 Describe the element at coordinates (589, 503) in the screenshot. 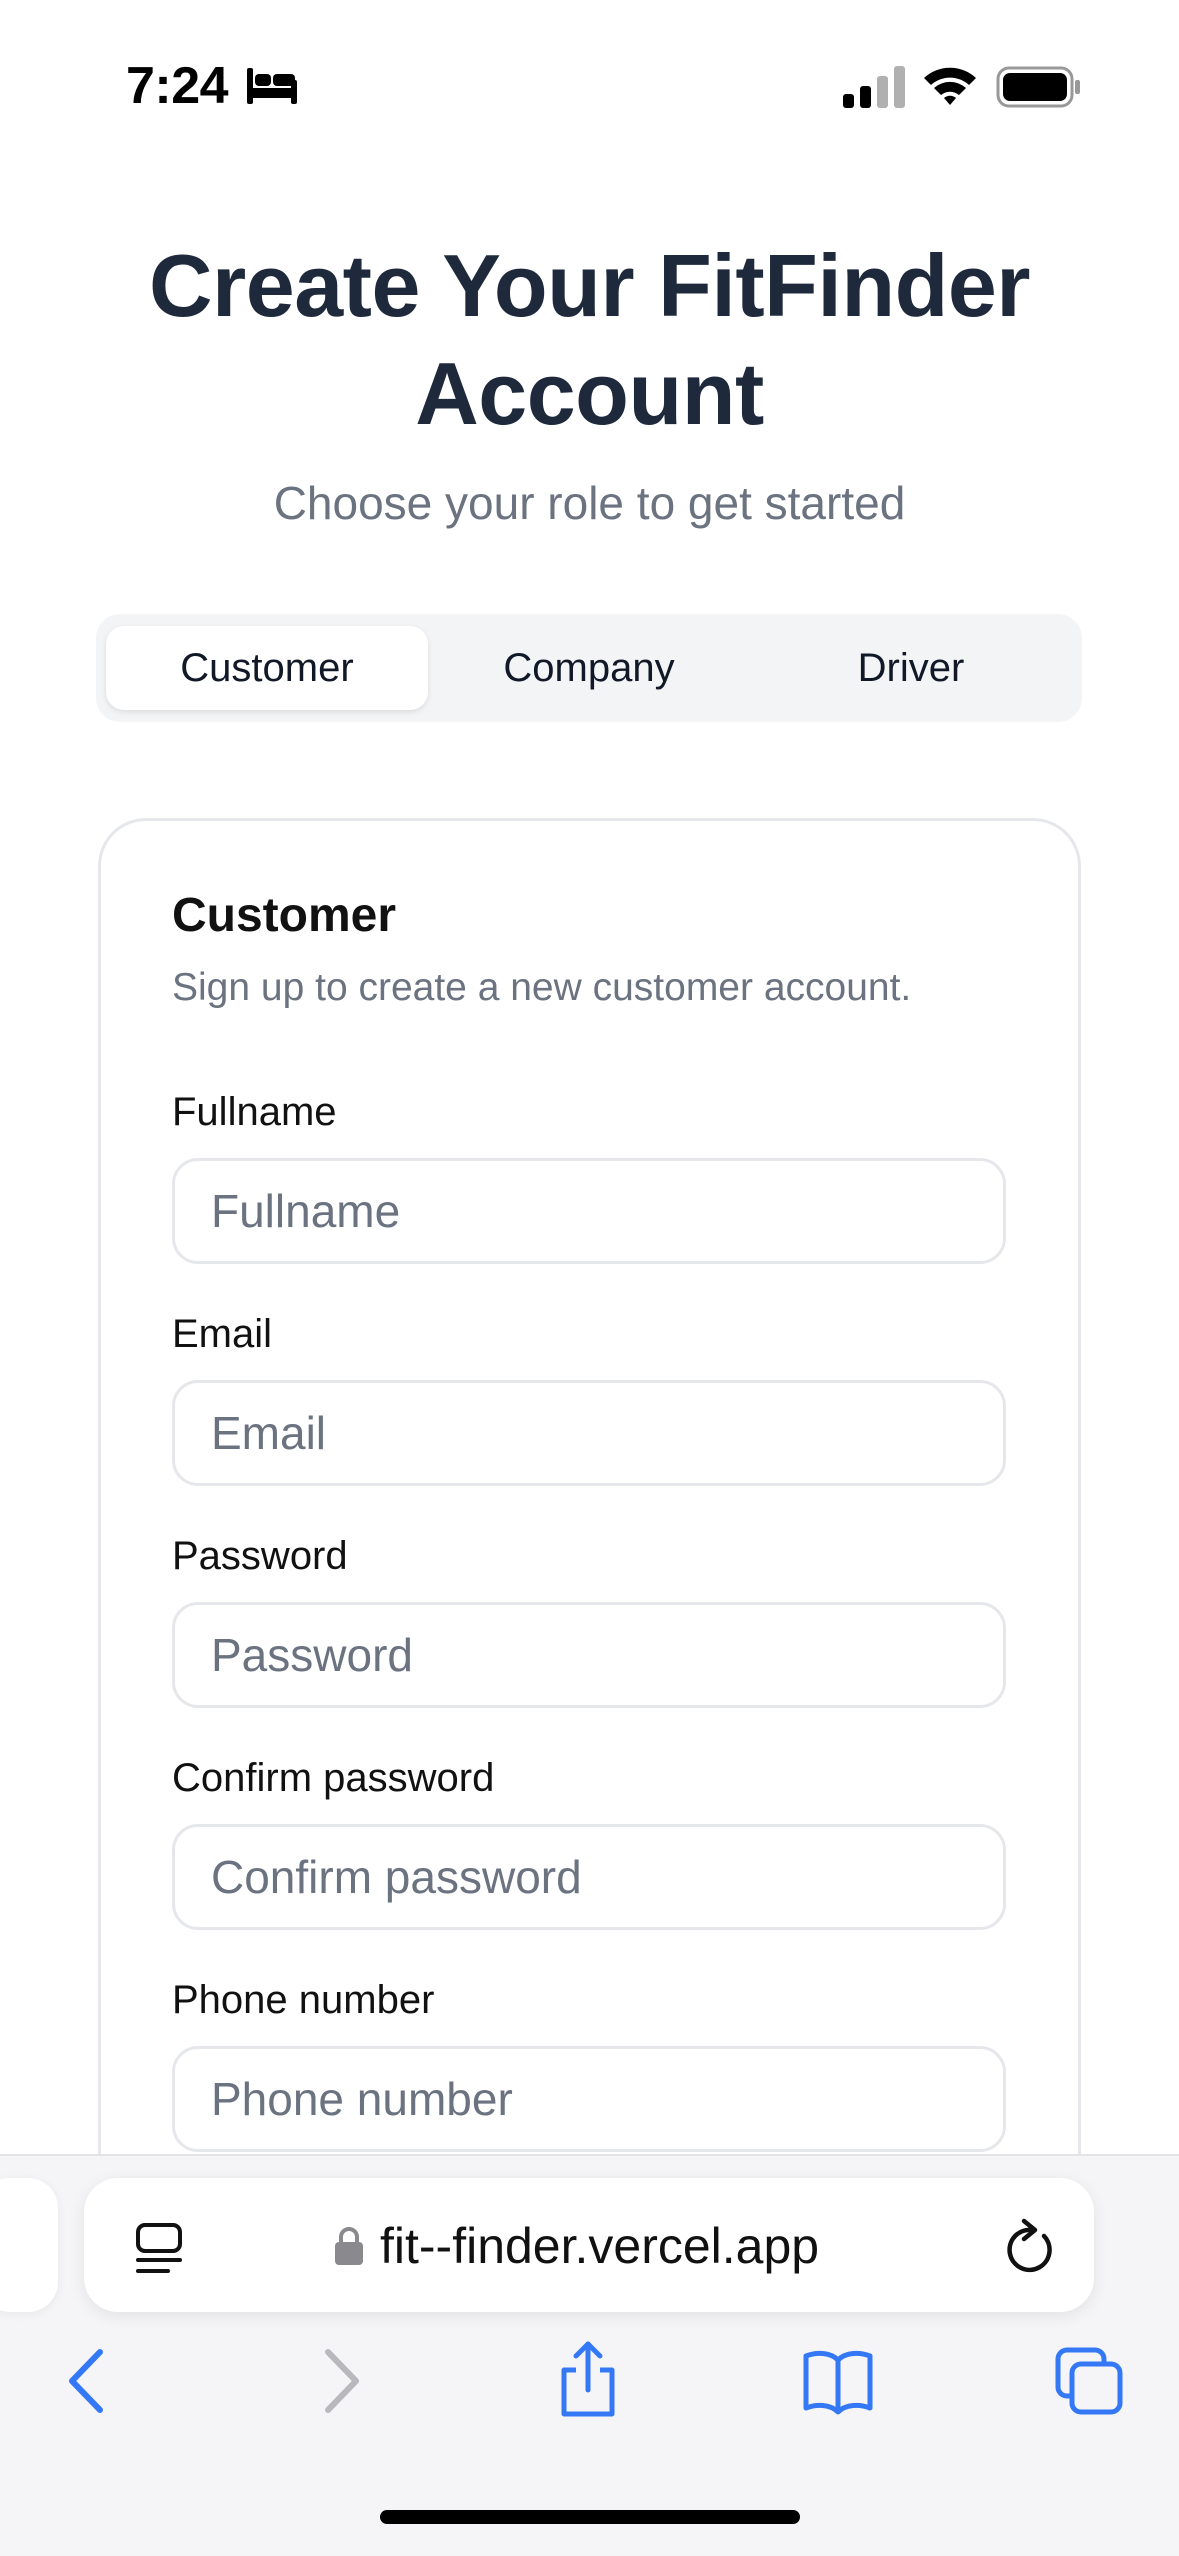

I see `page-subtitle: Choose your role to get started` at that location.